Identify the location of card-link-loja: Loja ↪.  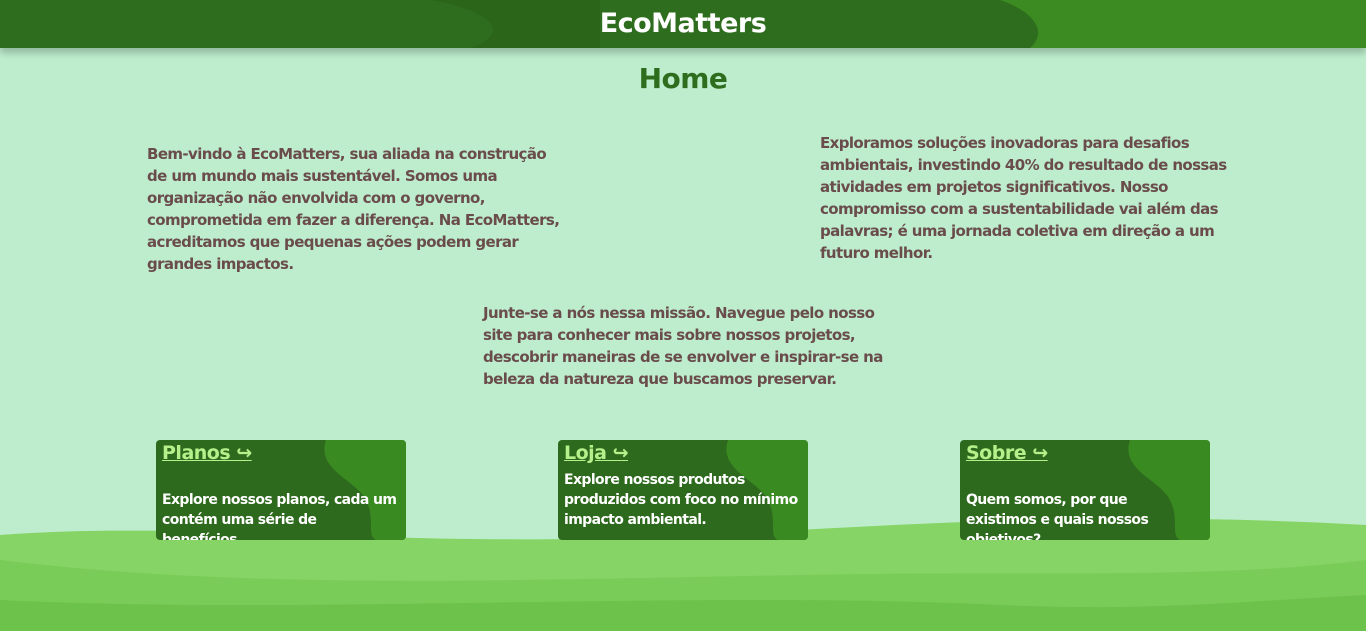
(596, 453).